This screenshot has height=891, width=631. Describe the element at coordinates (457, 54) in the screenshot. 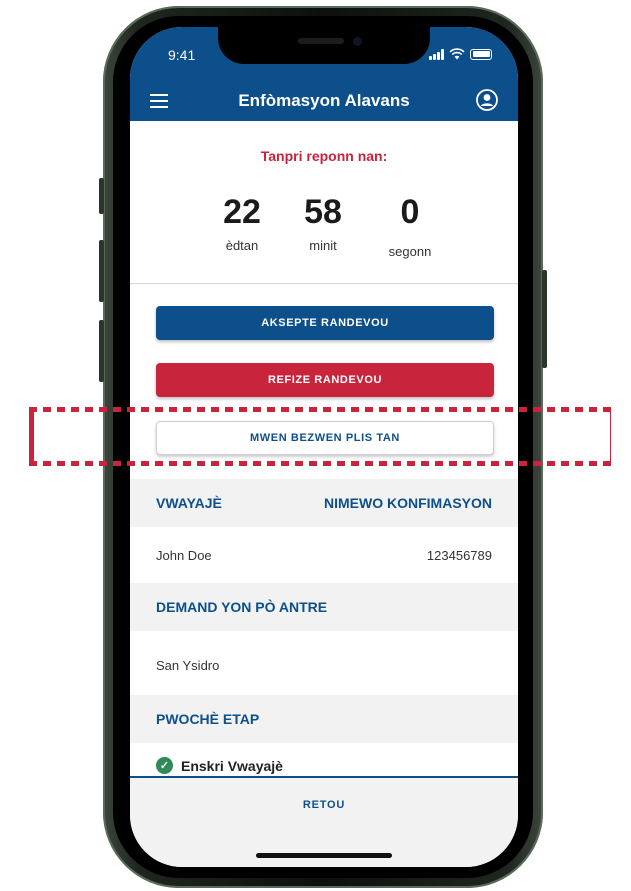

I see `wifi-icon` at that location.